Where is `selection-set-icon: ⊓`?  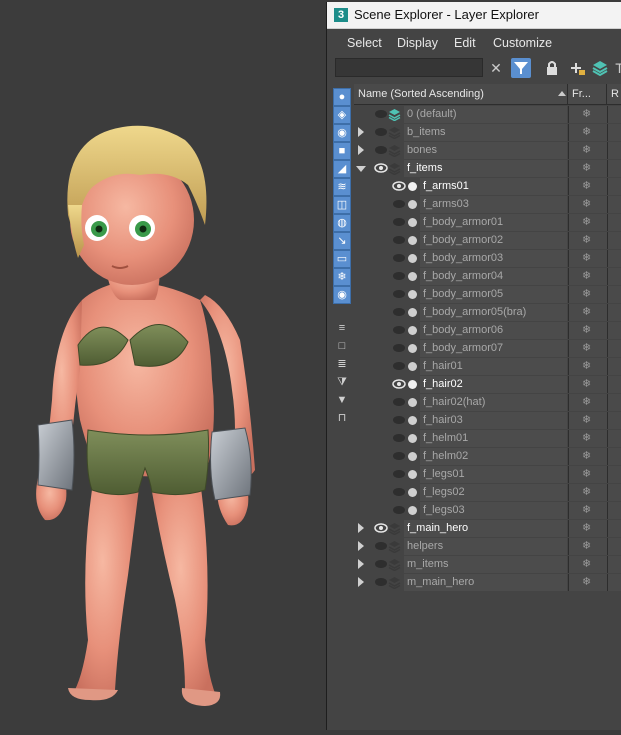 selection-set-icon: ⊓ is located at coordinates (342, 419).